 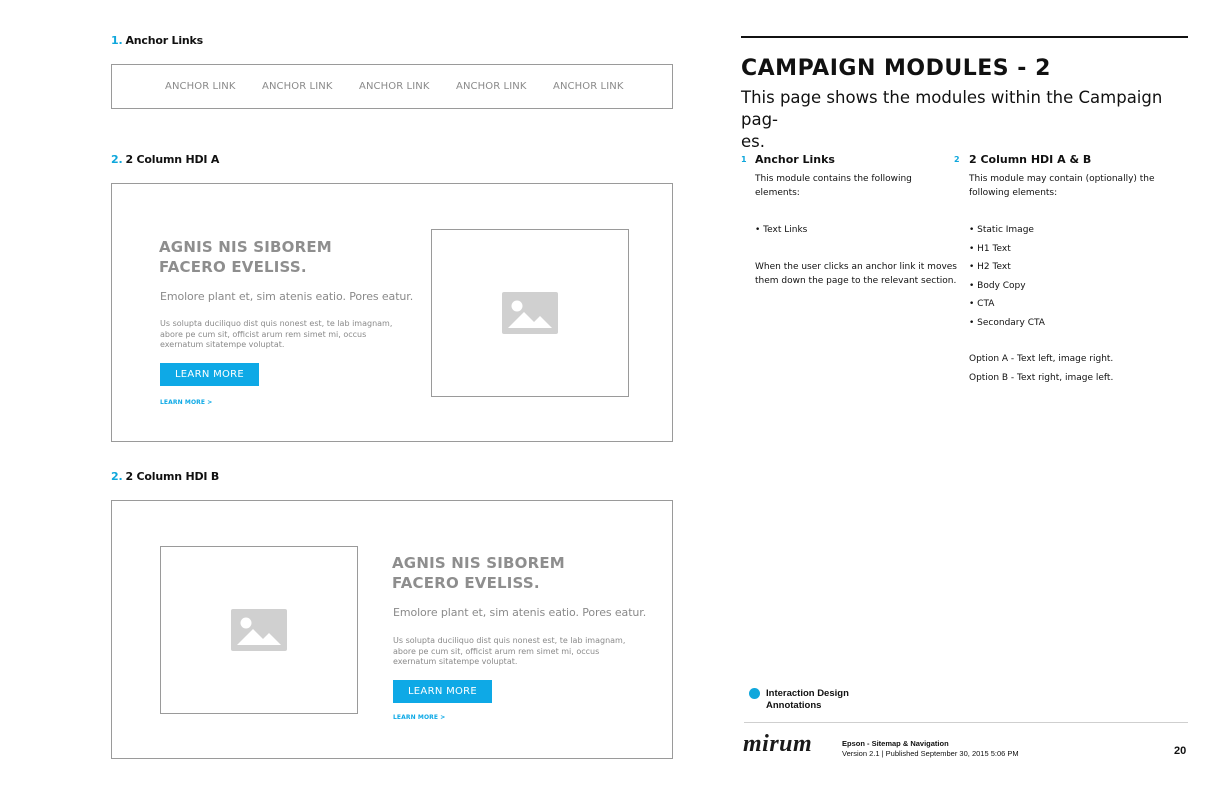 What do you see at coordinates (1062, 179) in the screenshot?
I see `annotation-intro-line: This module may contain (optionally) the` at bounding box center [1062, 179].